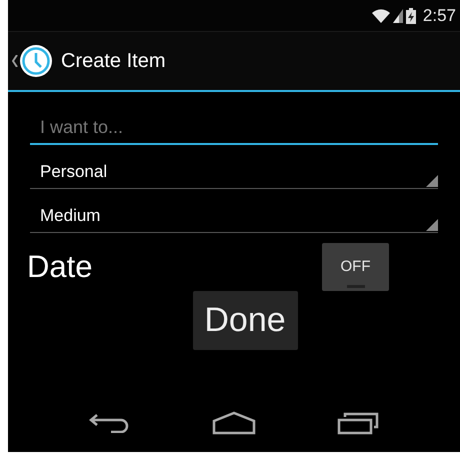 The image size is (460, 455). What do you see at coordinates (234, 423) in the screenshot?
I see `home-icon` at bounding box center [234, 423].